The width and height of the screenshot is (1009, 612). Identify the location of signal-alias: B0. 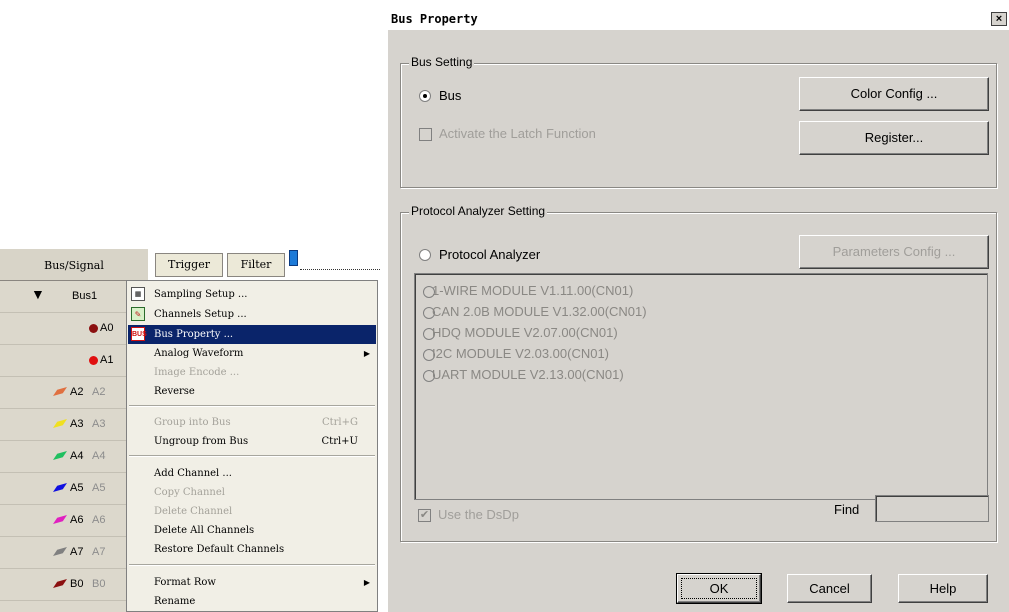
(99, 584).